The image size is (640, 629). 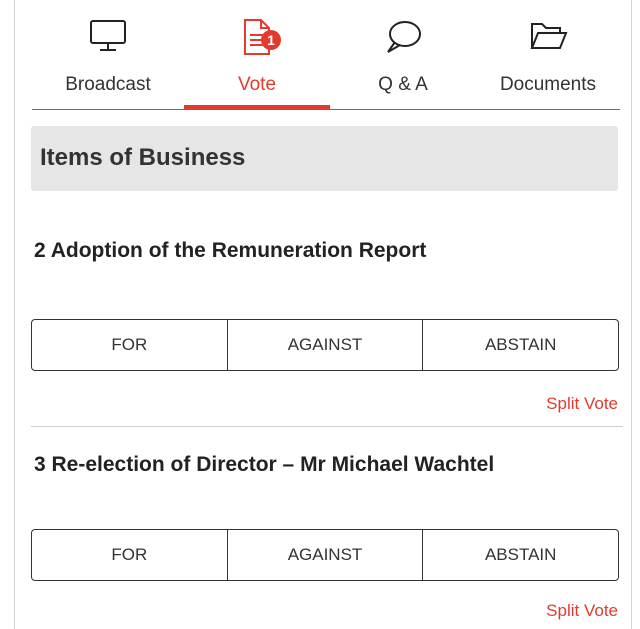 I want to click on tab-label: Broadcast, so click(x=108, y=84).